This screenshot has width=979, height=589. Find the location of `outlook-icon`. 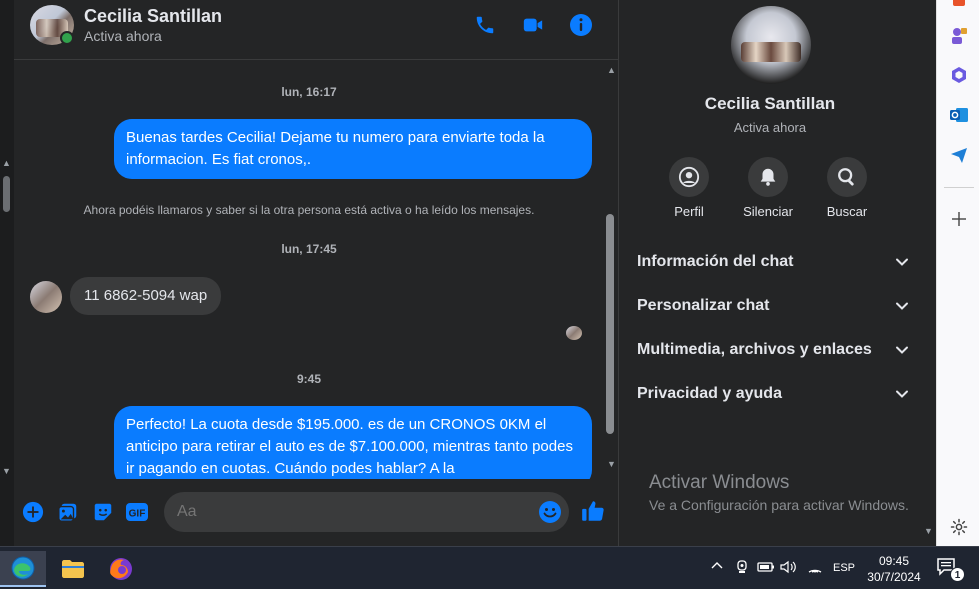

outlook-icon is located at coordinates (959, 115).